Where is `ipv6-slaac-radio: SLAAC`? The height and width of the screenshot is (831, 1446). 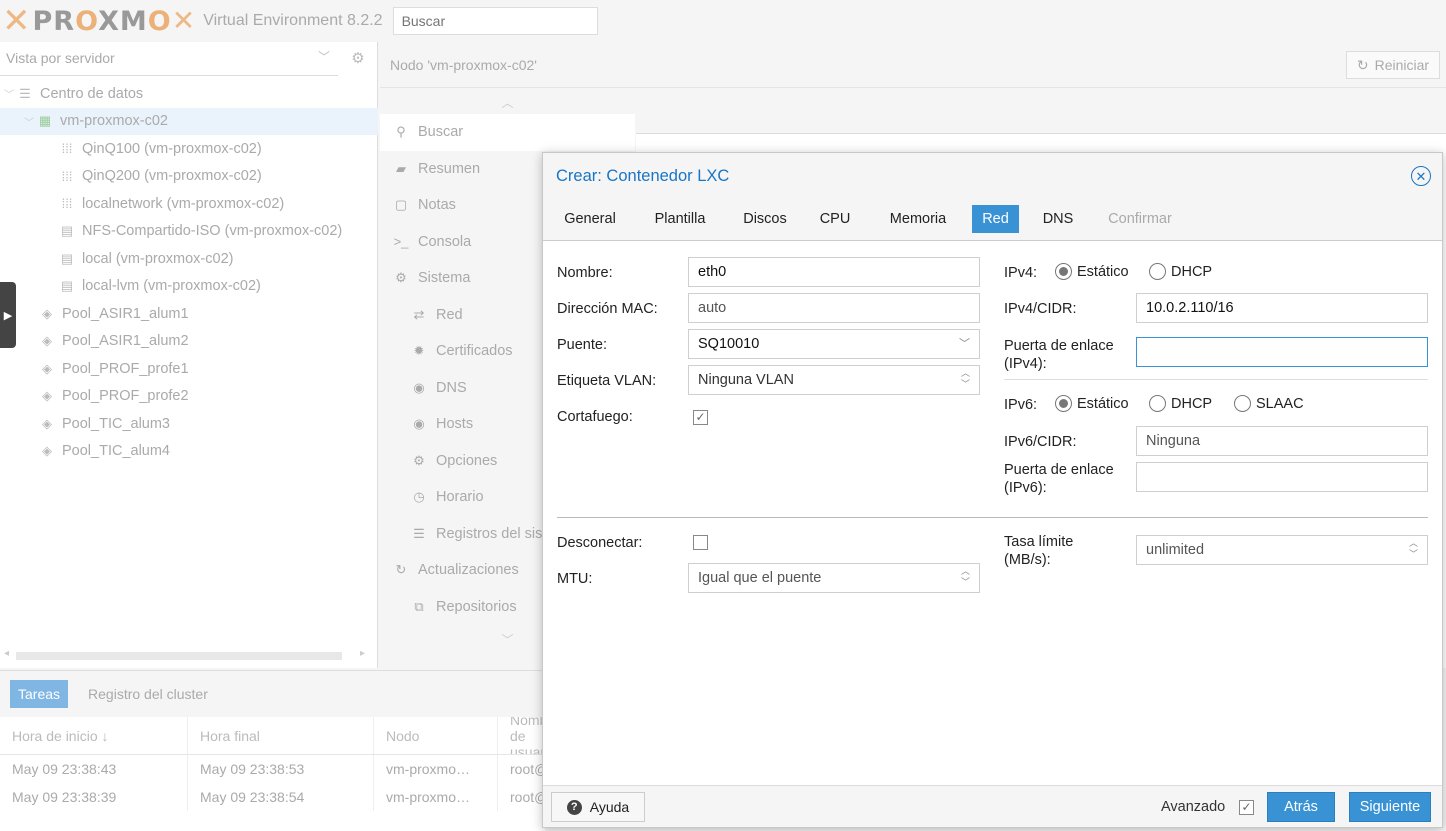 ipv6-slaac-radio: SLAAC is located at coordinates (1269, 403).